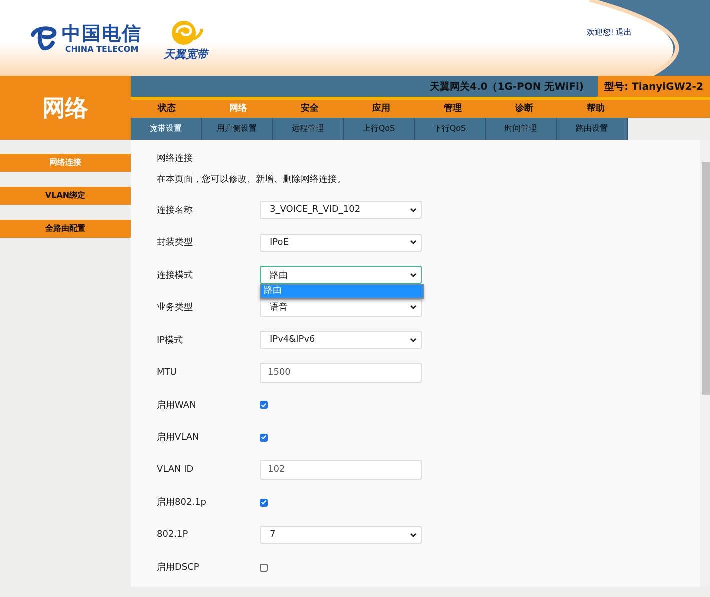  I want to click on sidebar-item: 全路由配置, so click(65, 229).